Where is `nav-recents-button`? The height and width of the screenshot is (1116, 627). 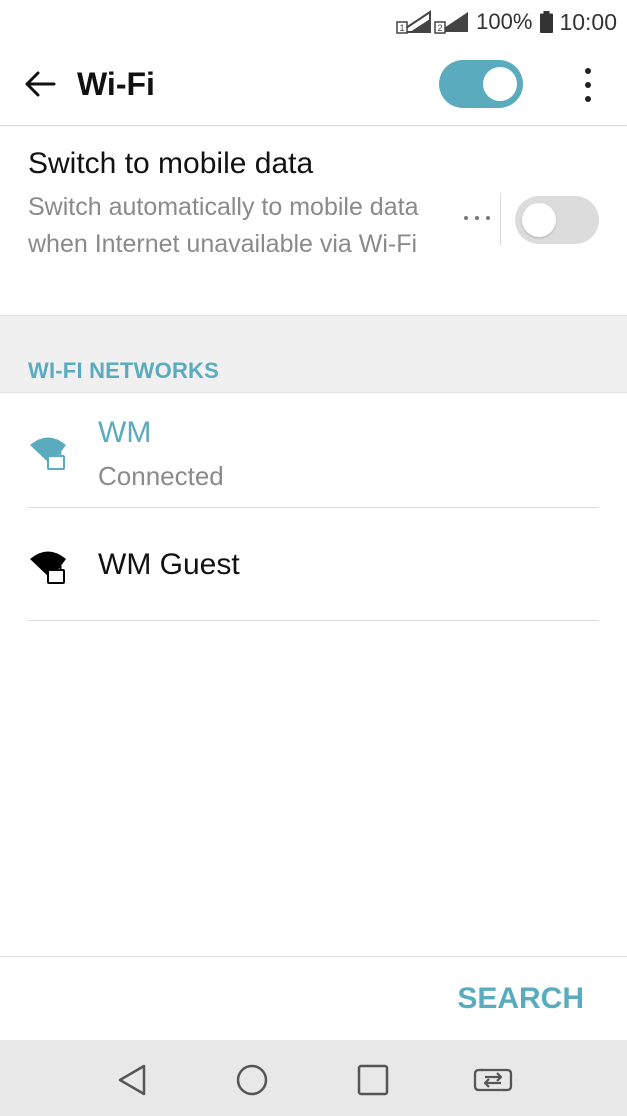 nav-recents-button is located at coordinates (373, 1080).